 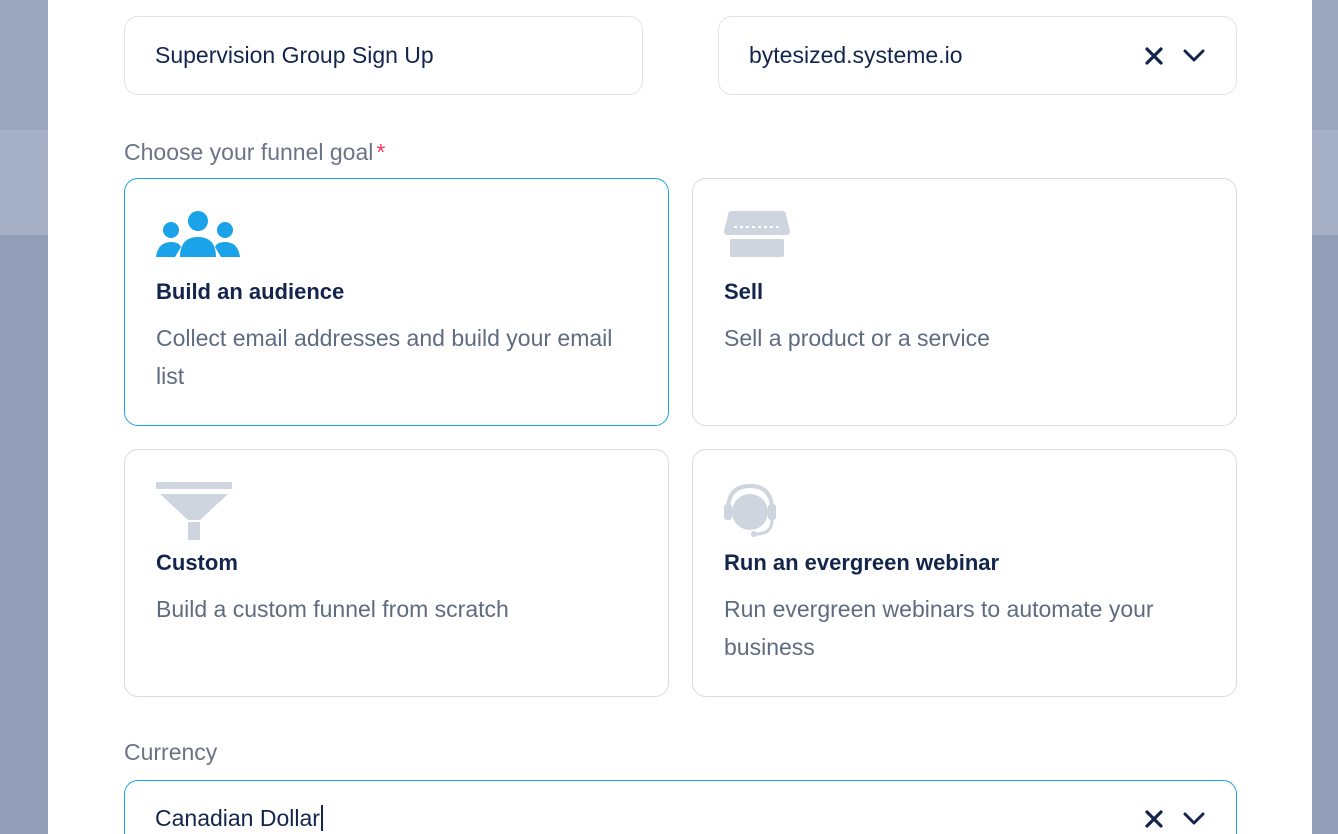 What do you see at coordinates (194, 514) in the screenshot?
I see `funnel-icon` at bounding box center [194, 514].